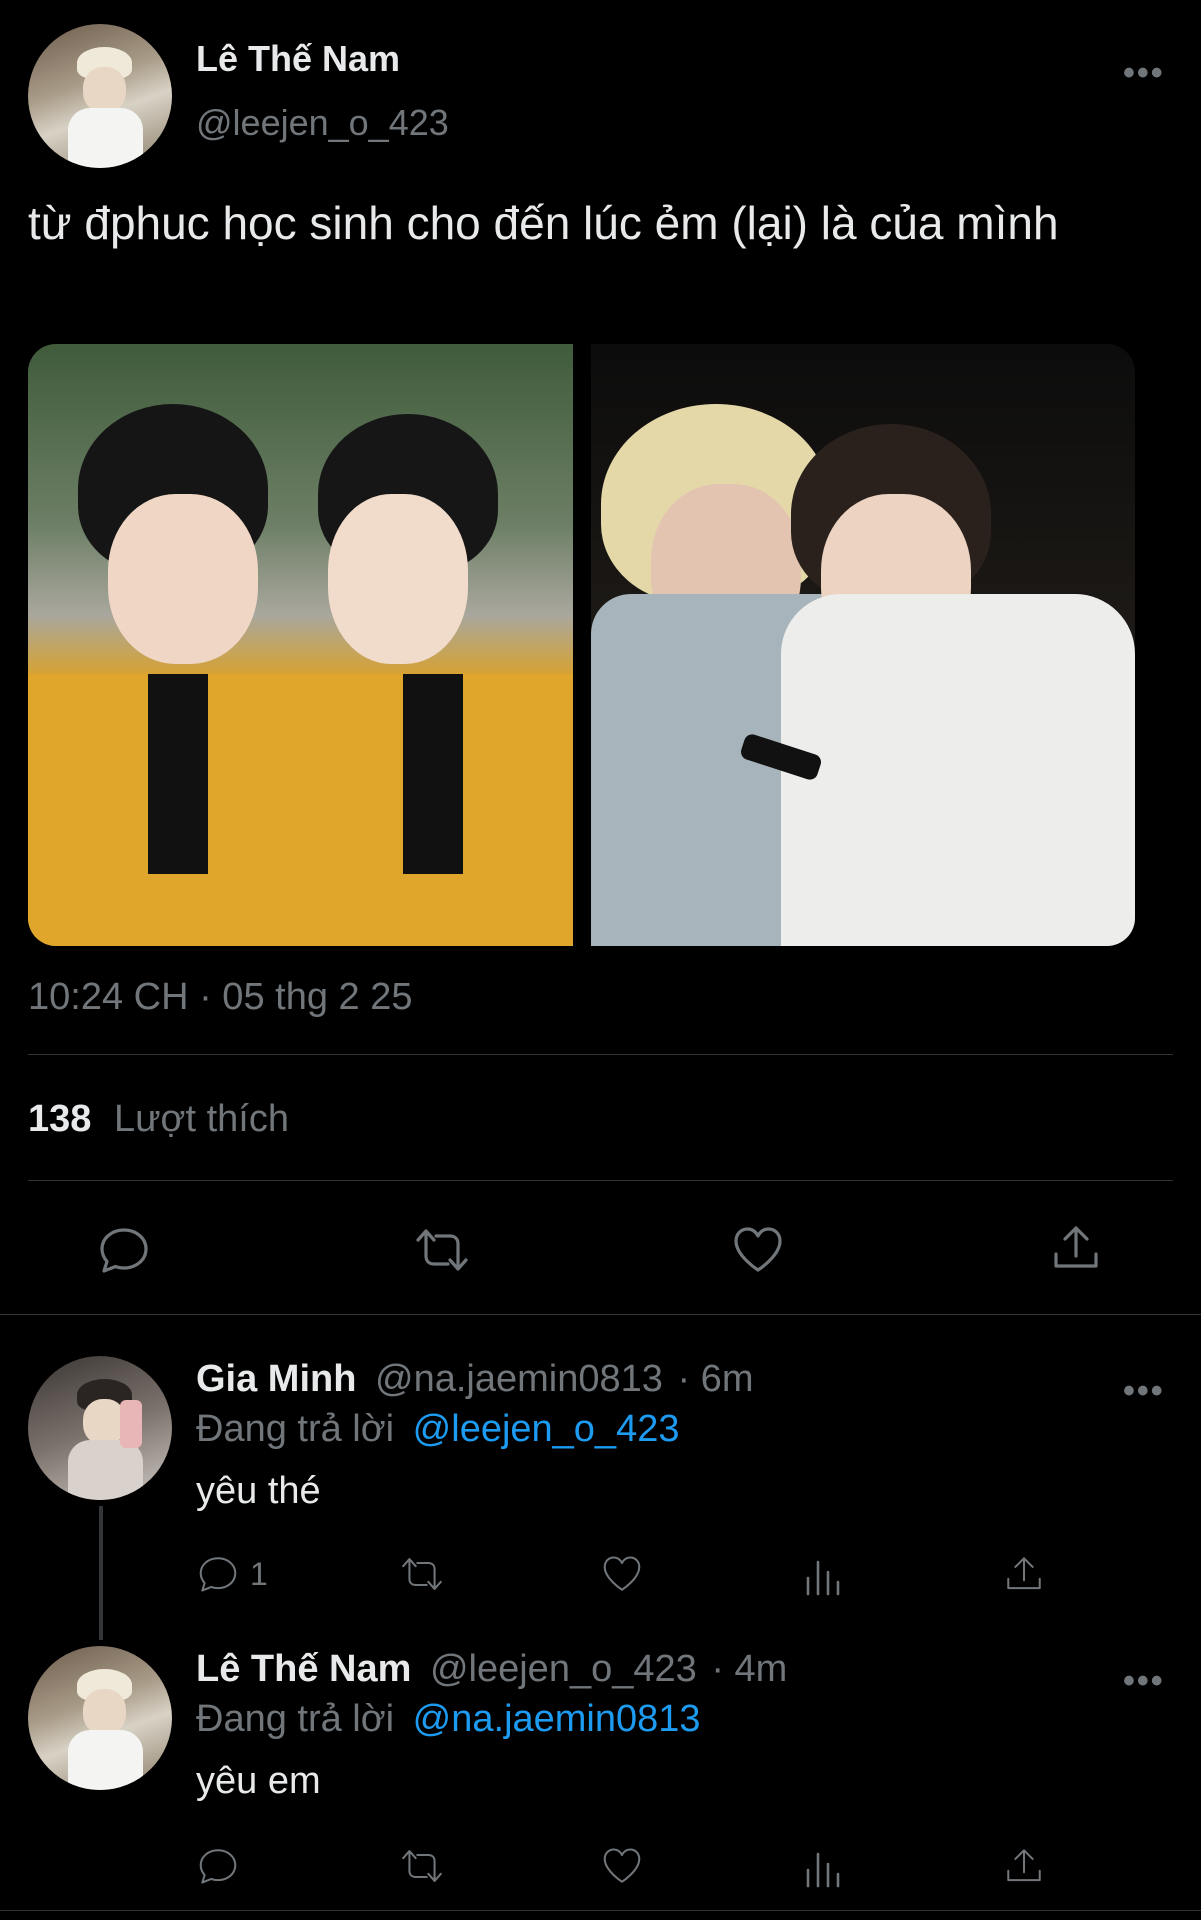  Describe the element at coordinates (220, 997) in the screenshot. I see `tweet-timestamp: 10:24 CH · 05 thg 2 25` at that location.